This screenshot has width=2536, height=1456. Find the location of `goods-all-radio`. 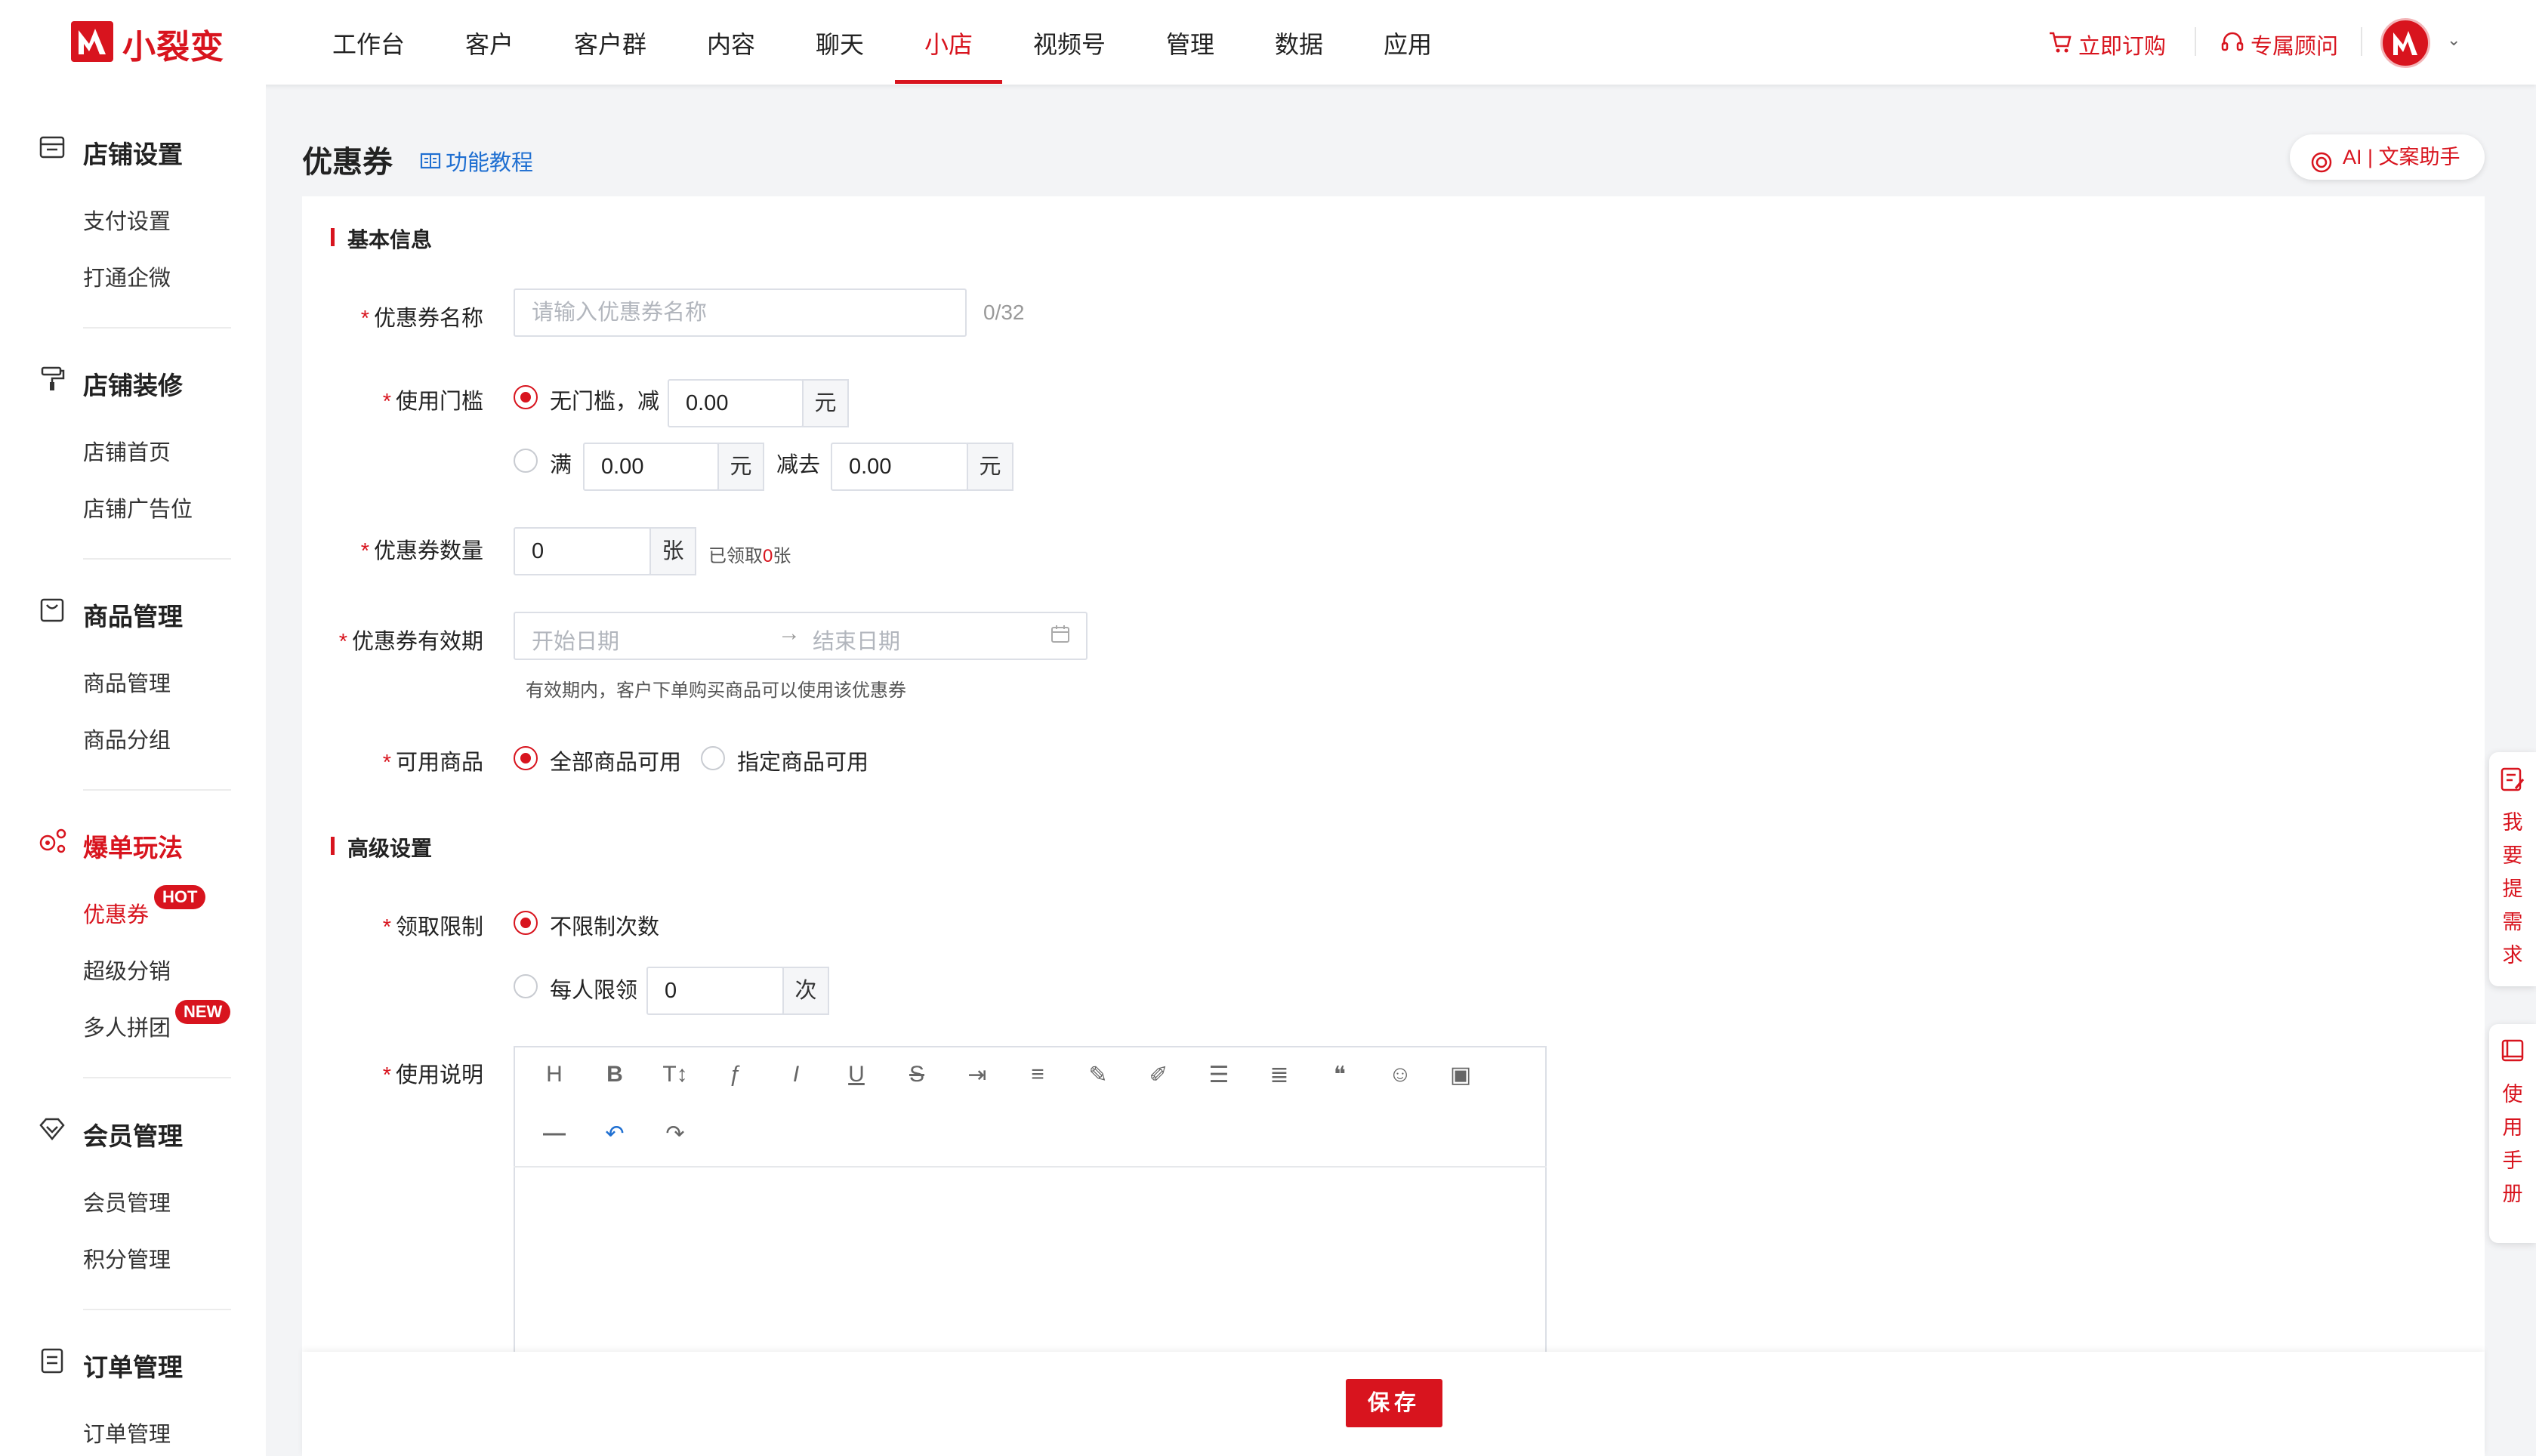

goods-all-radio is located at coordinates (526, 758).